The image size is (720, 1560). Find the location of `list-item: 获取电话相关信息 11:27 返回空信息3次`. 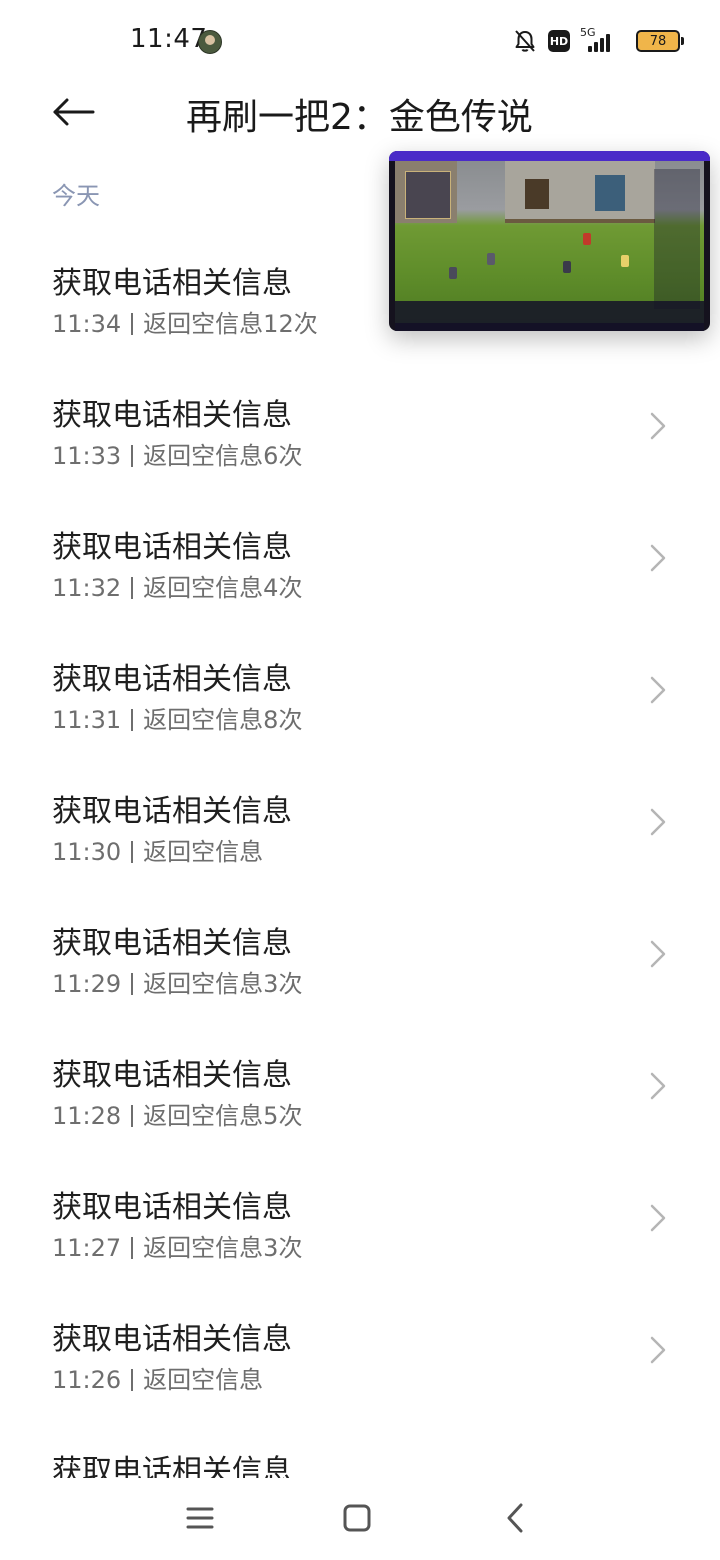

list-item: 获取电话相关信息 11:27 返回空信息3次 is located at coordinates (360, 1220).